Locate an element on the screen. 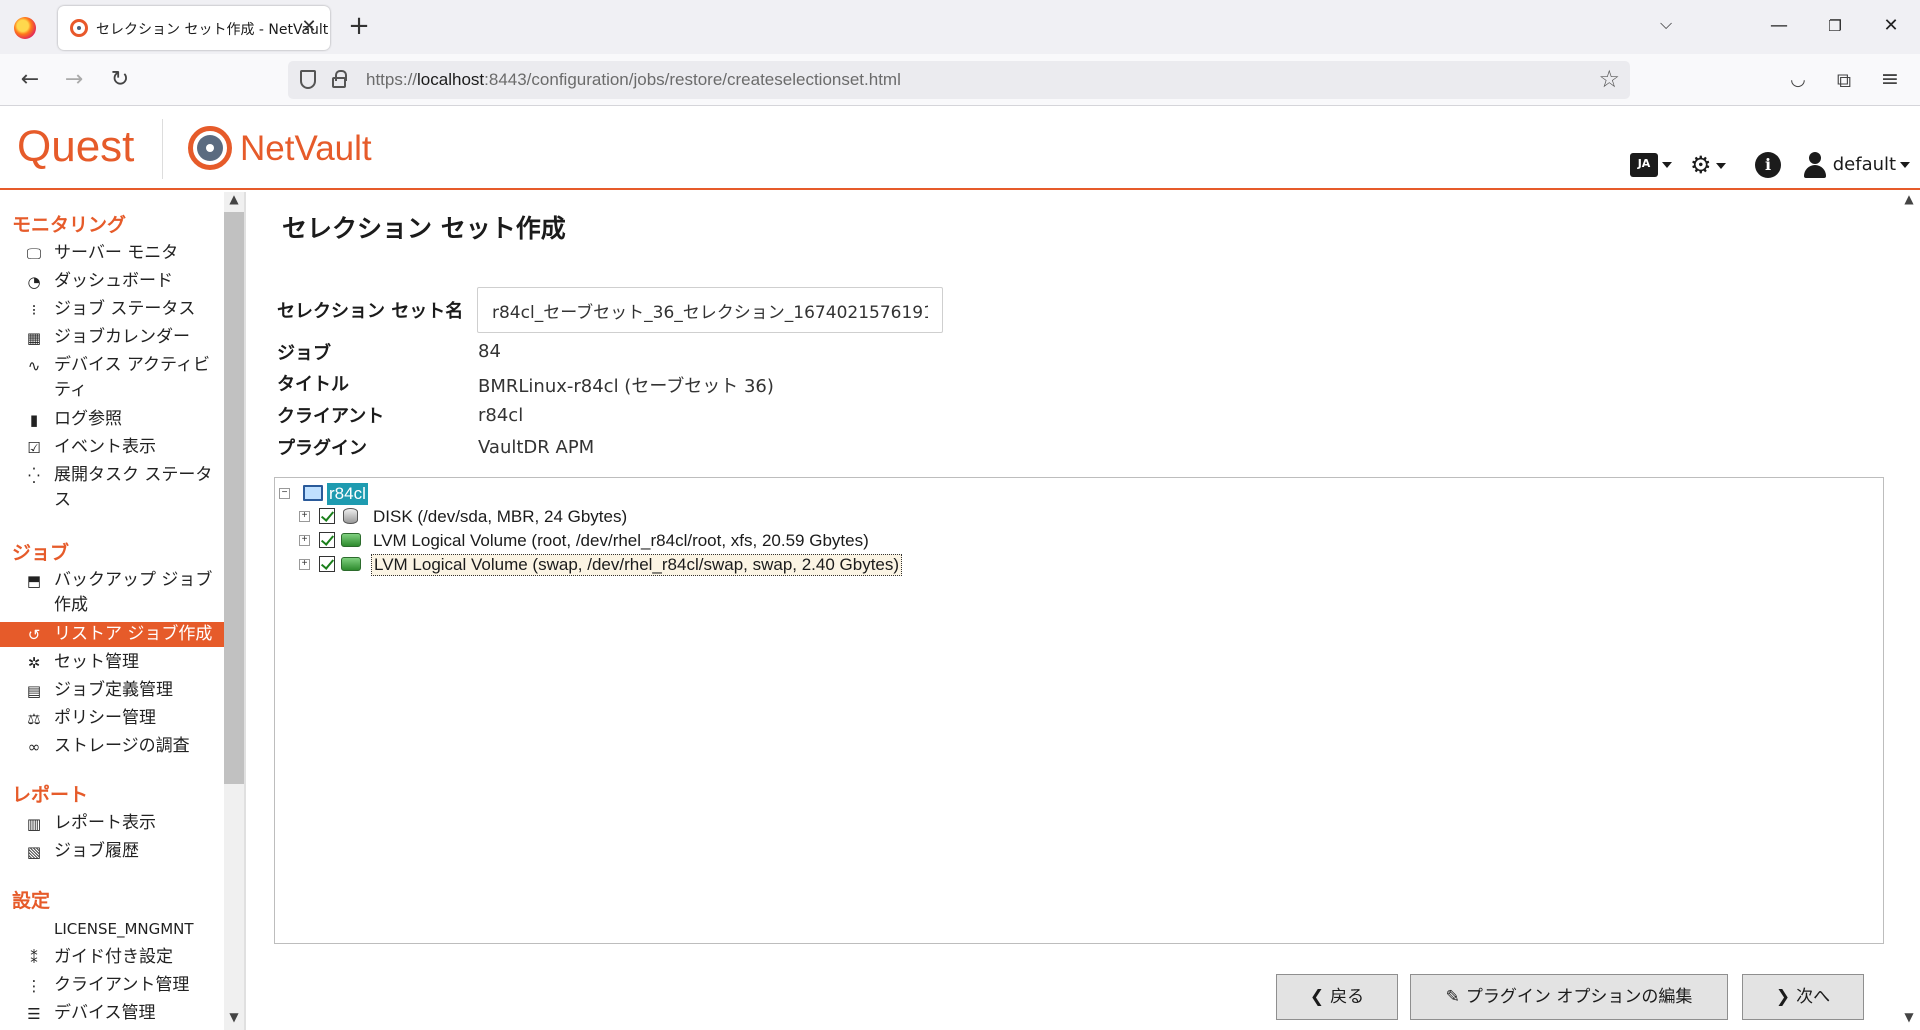  netvault-favicon-icon is located at coordinates (79, 28).